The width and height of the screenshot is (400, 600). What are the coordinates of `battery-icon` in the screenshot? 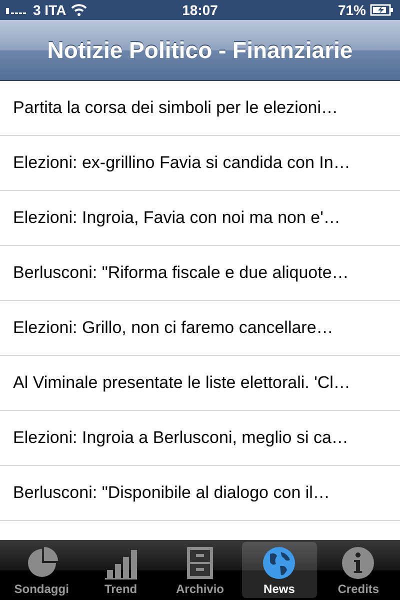 It's located at (382, 10).